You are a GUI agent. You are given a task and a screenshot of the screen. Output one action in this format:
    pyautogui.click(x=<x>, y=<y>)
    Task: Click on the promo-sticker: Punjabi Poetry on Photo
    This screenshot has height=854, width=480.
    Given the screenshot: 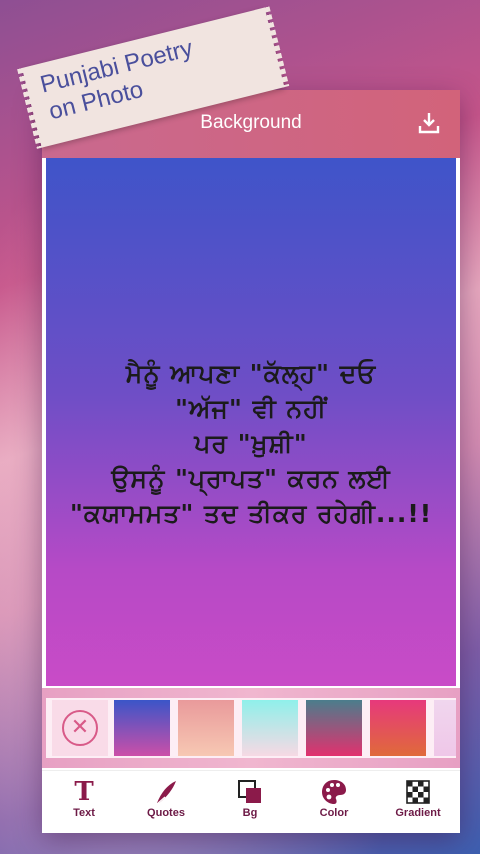 What is the action you would take?
    pyautogui.click(x=145, y=74)
    